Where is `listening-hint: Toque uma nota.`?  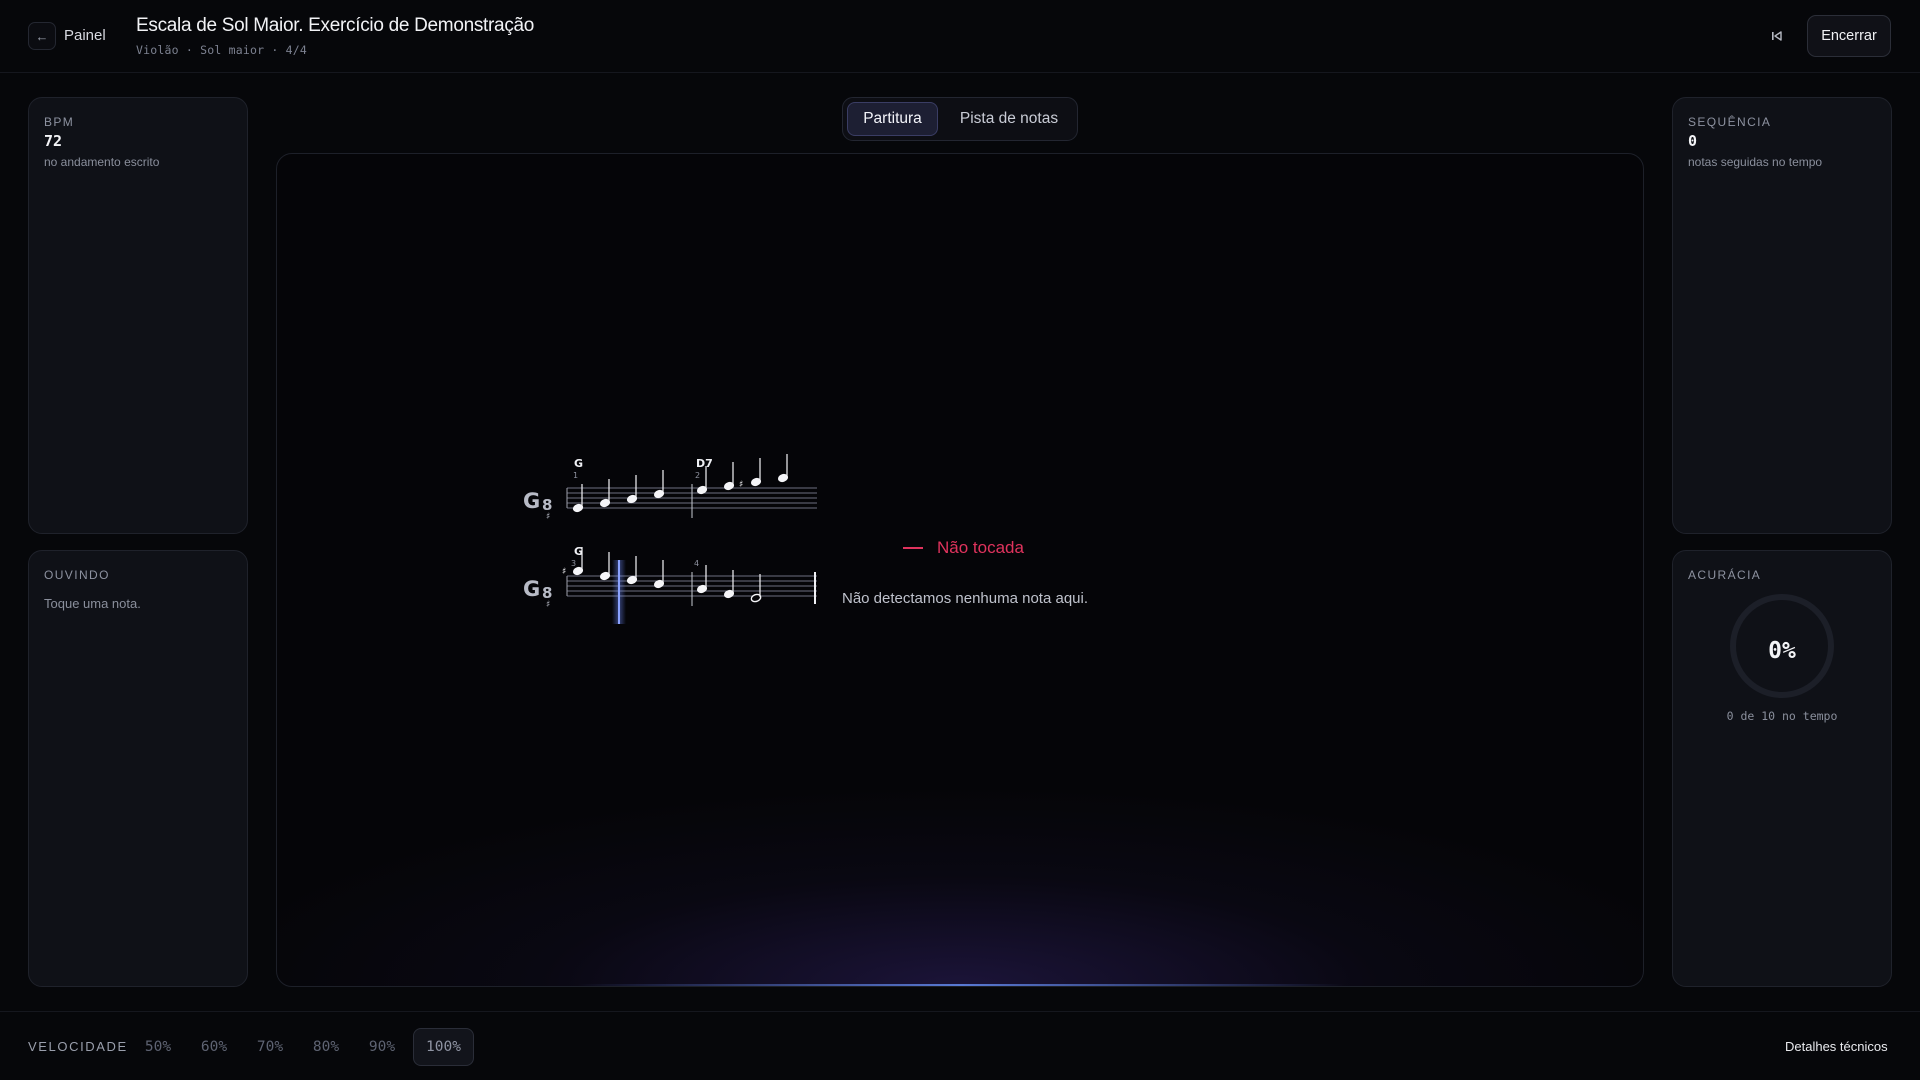 listening-hint: Toque uma nota. is located at coordinates (92, 603).